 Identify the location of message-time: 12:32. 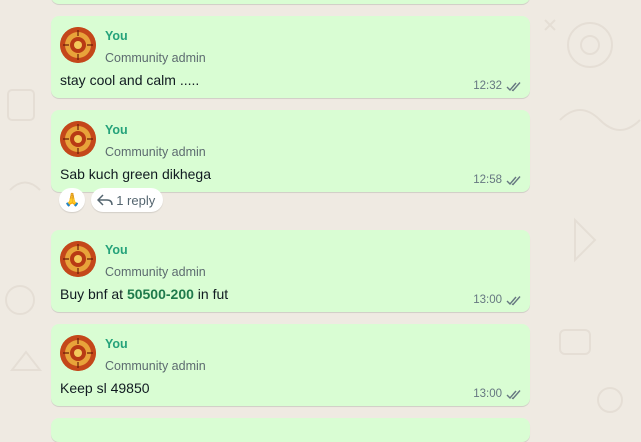
(487, 86).